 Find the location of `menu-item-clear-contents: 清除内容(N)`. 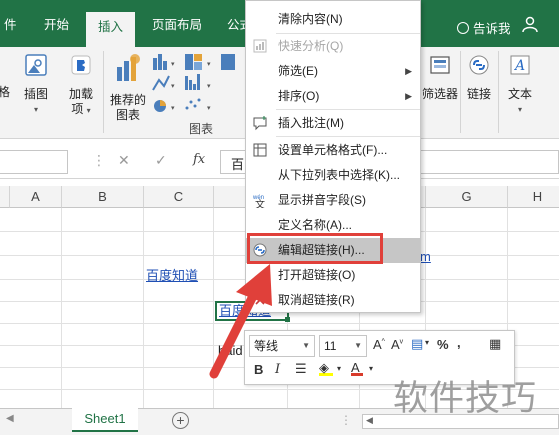

menu-item-clear-contents: 清除内容(N) is located at coordinates (333, 19).